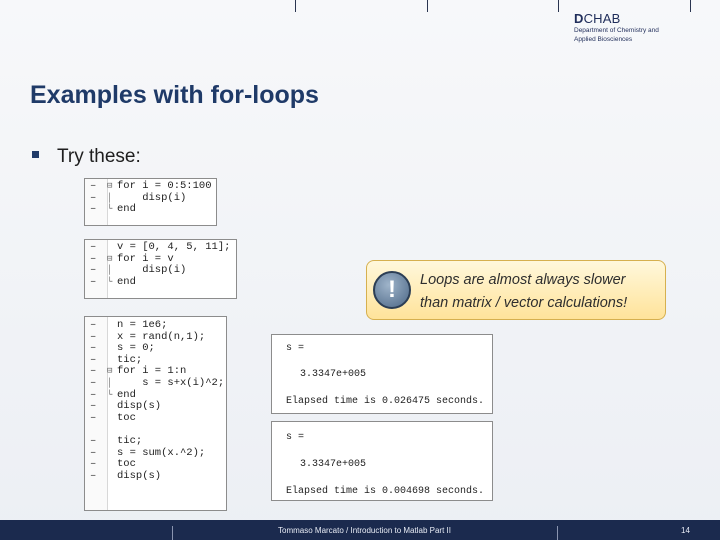  Describe the element at coordinates (122, 348) in the screenshot. I see `code-line: – s = 0;` at that location.